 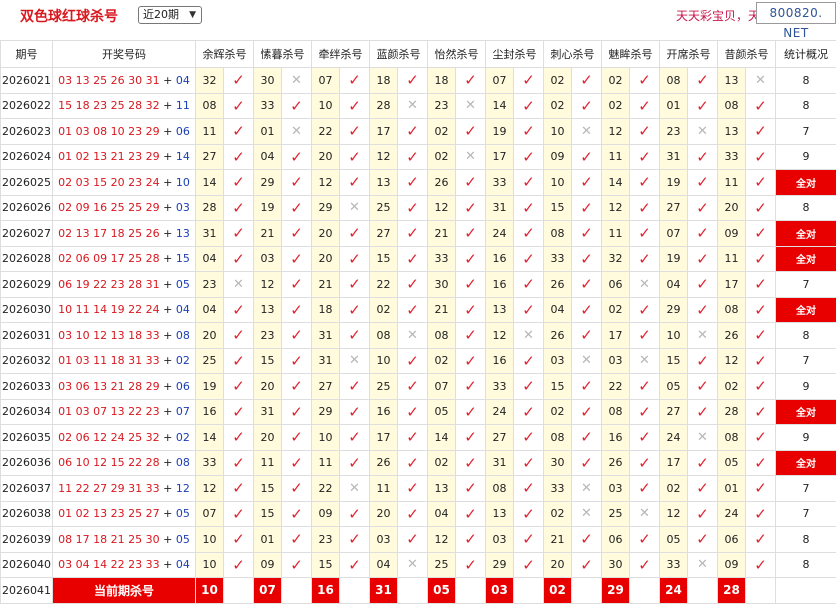 What do you see at coordinates (27, 106) in the screenshot?
I see `issue-number: 2026022` at bounding box center [27, 106].